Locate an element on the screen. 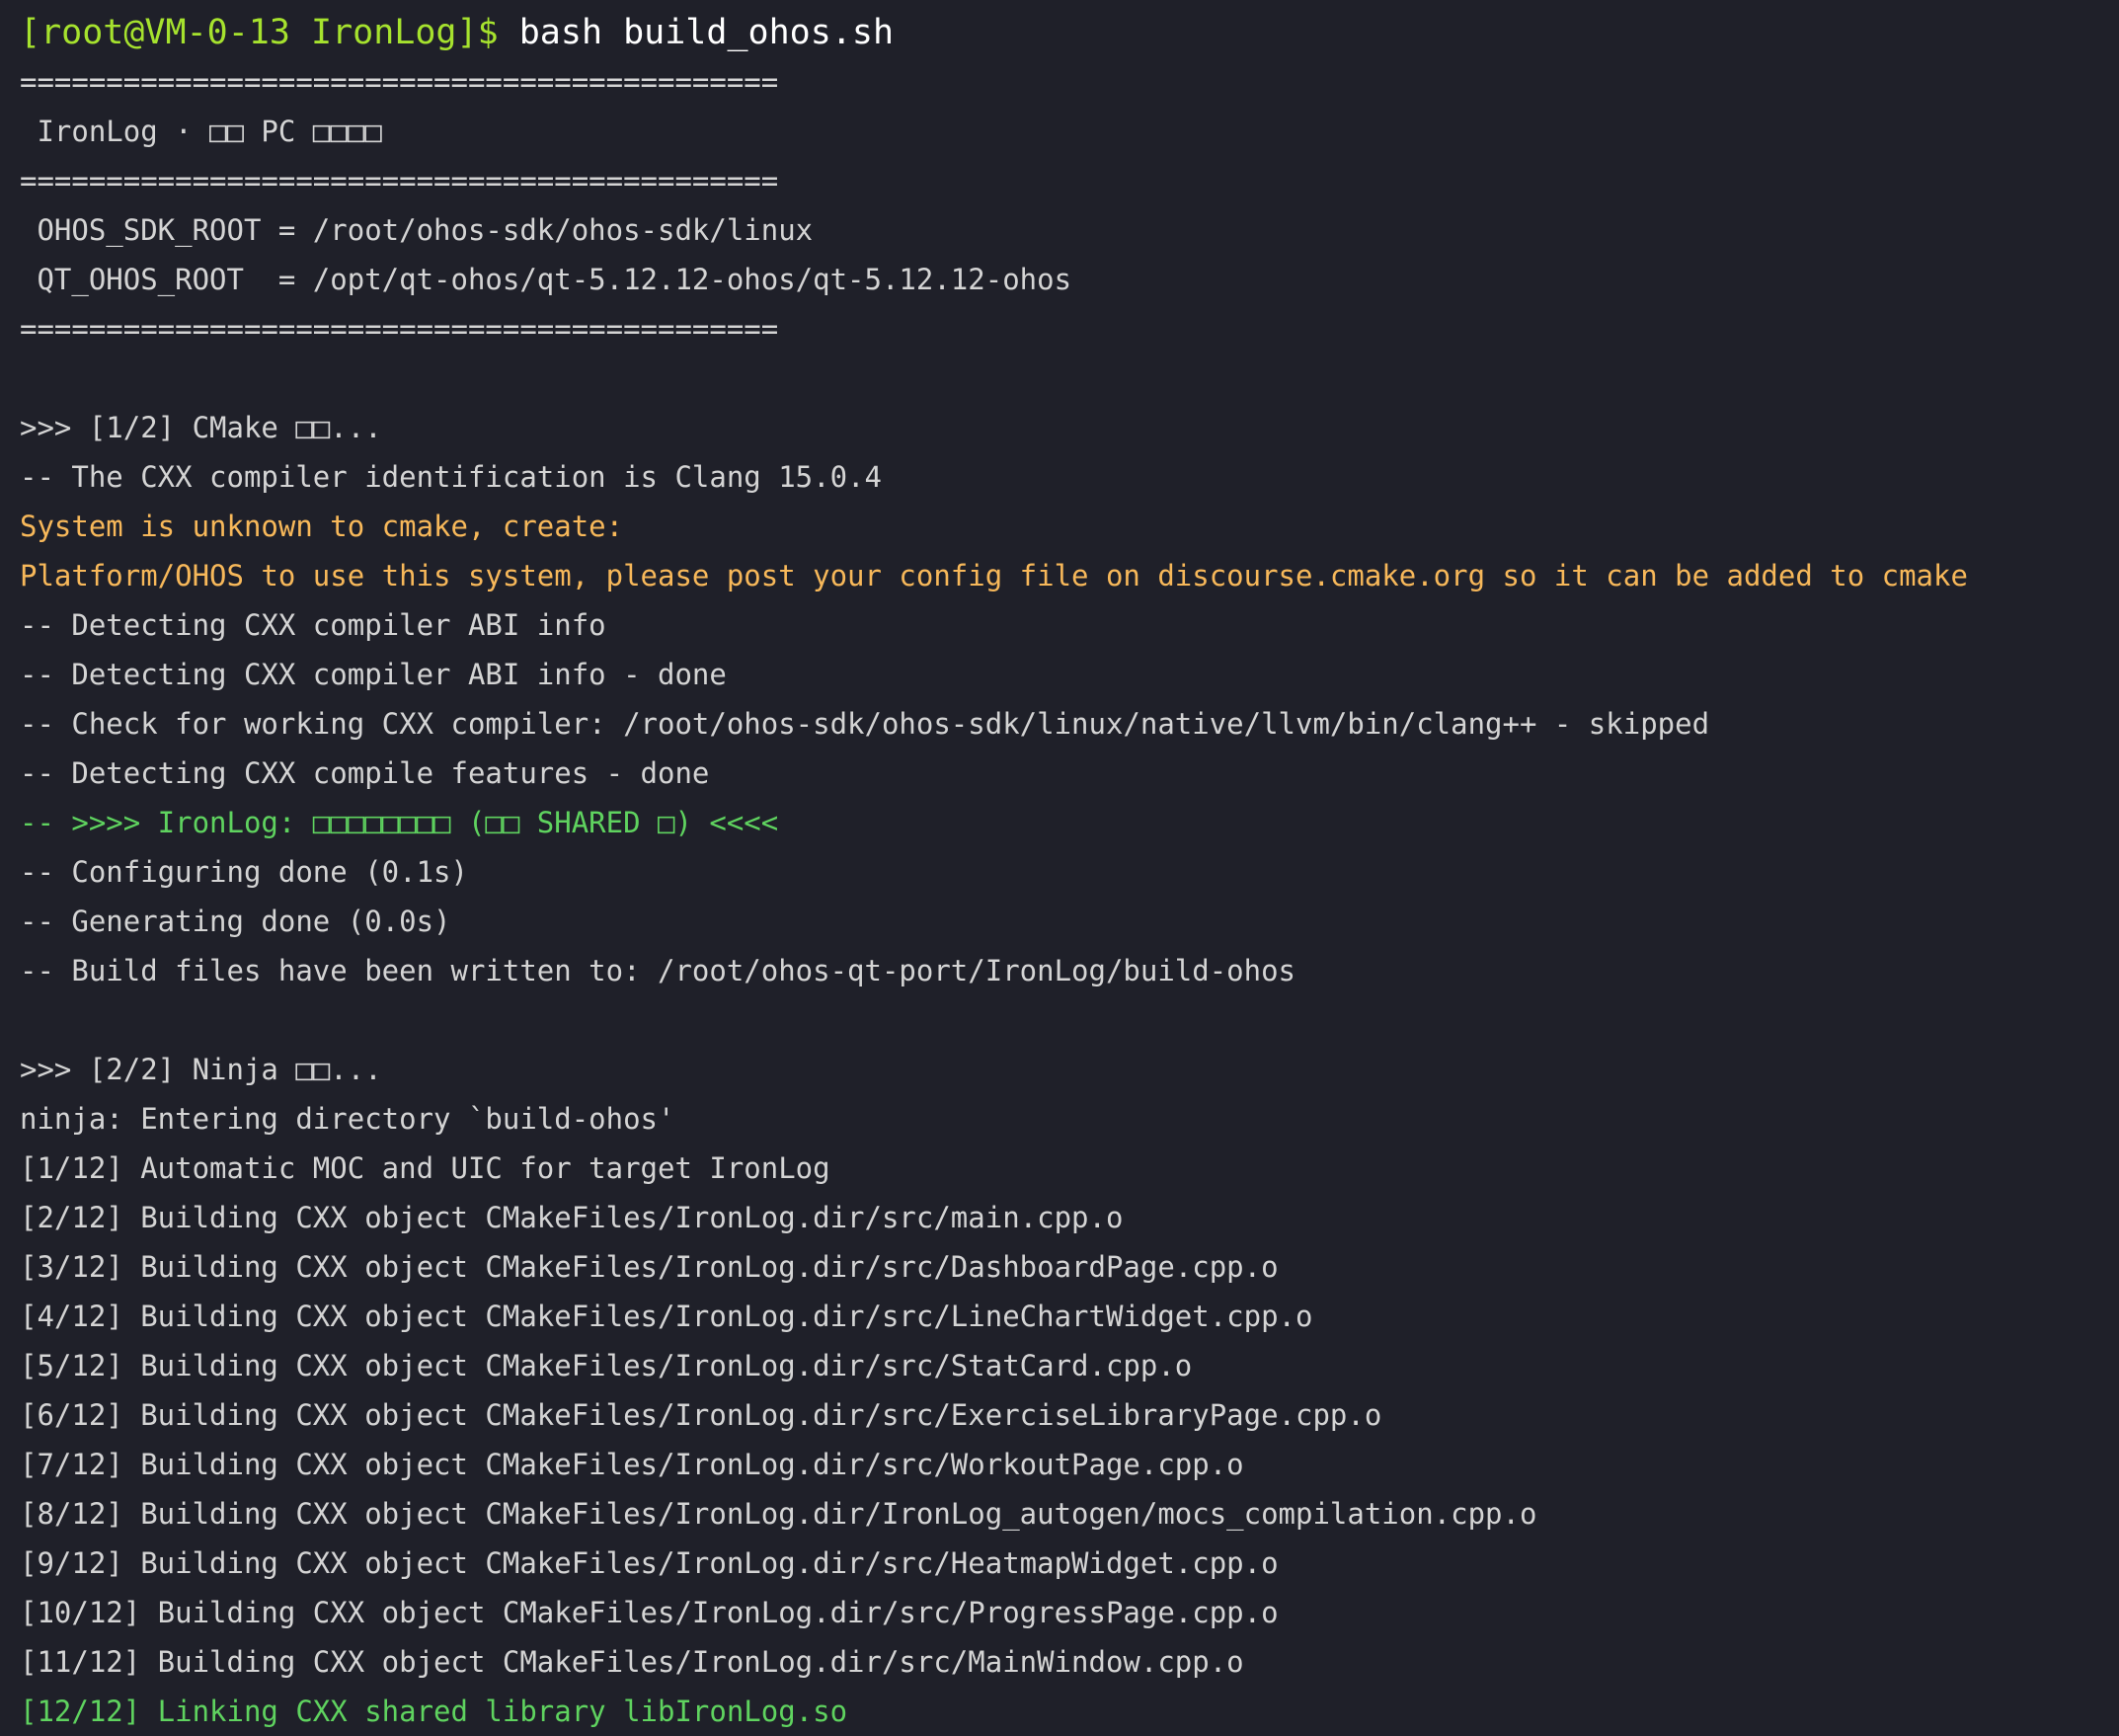 The image size is (2119, 1736). output-line: -- Detecting CXX compile features - done is located at coordinates (365, 773).